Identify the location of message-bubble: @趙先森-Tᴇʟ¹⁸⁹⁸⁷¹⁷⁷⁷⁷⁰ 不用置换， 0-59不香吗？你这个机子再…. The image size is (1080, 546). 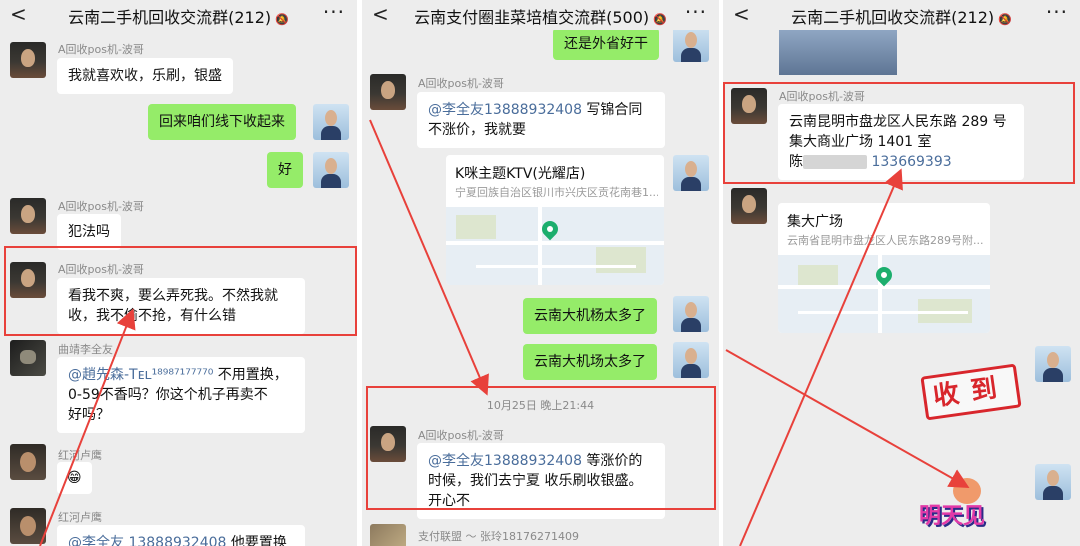
(181, 395).